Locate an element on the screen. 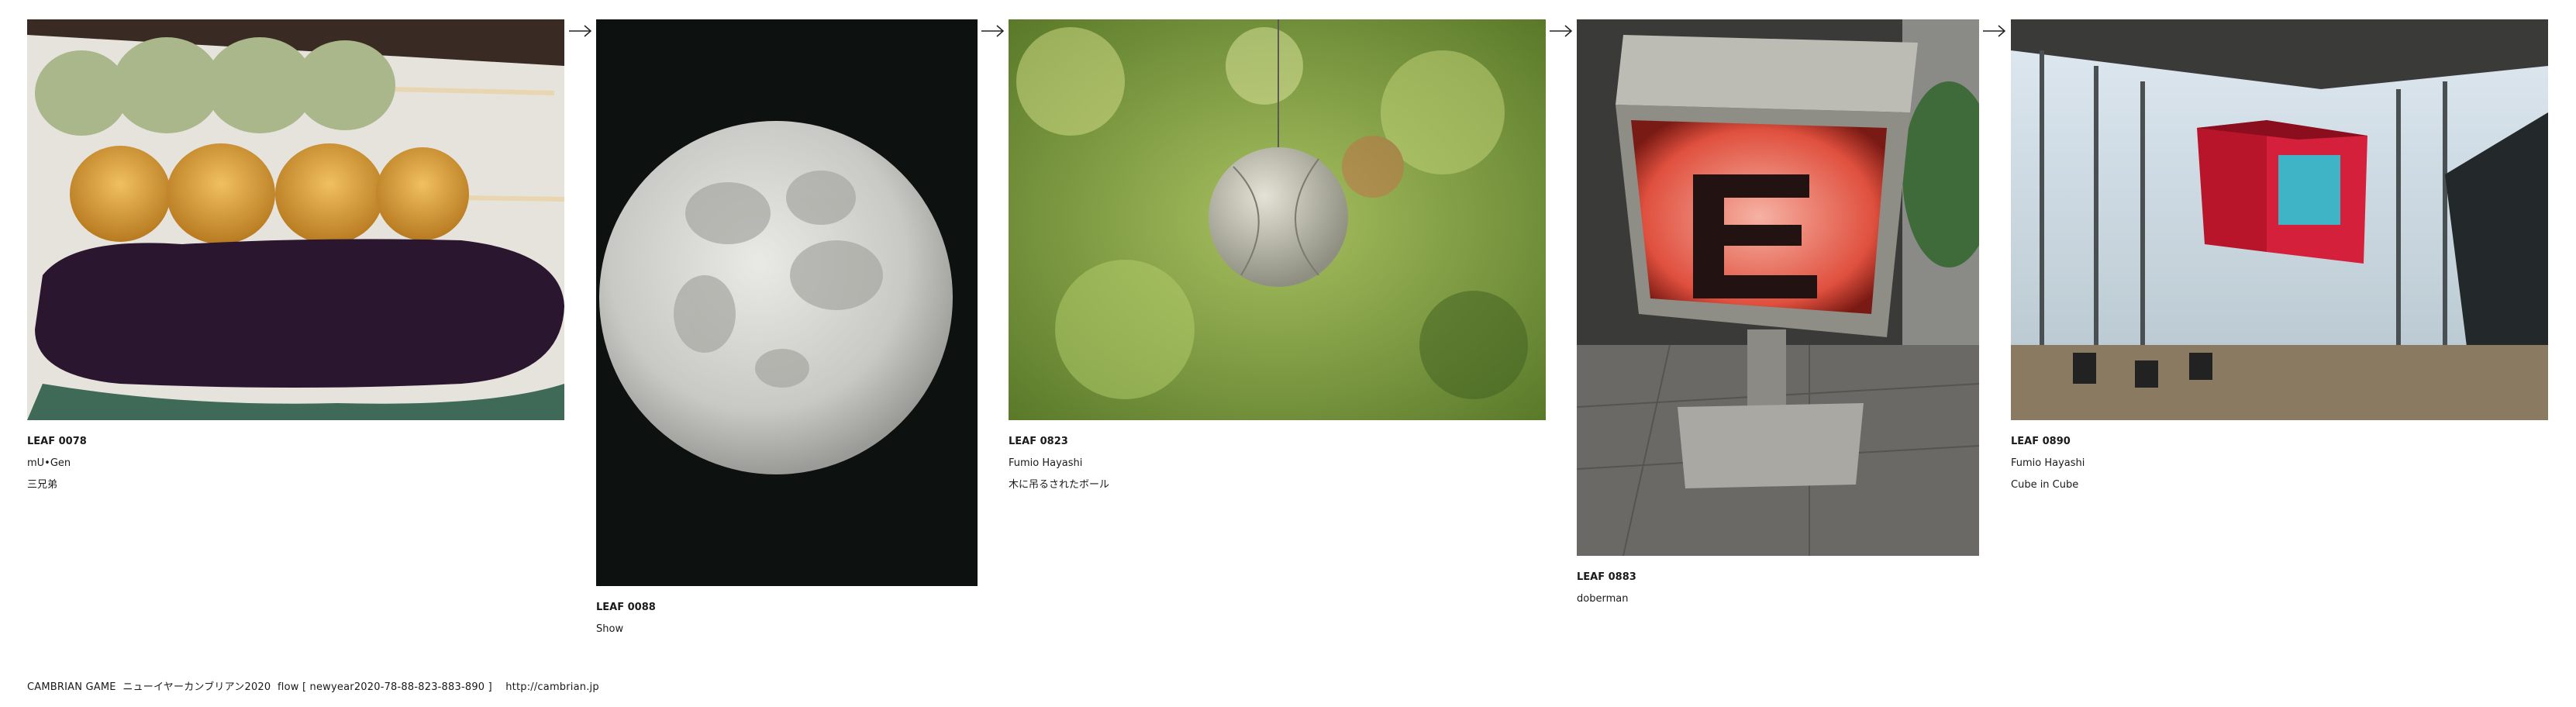 The width and height of the screenshot is (2576, 707). leaf-card-0823: LEAF 0823 Fumio Hayashi 木に吊るされたボール is located at coordinates (1277, 257).